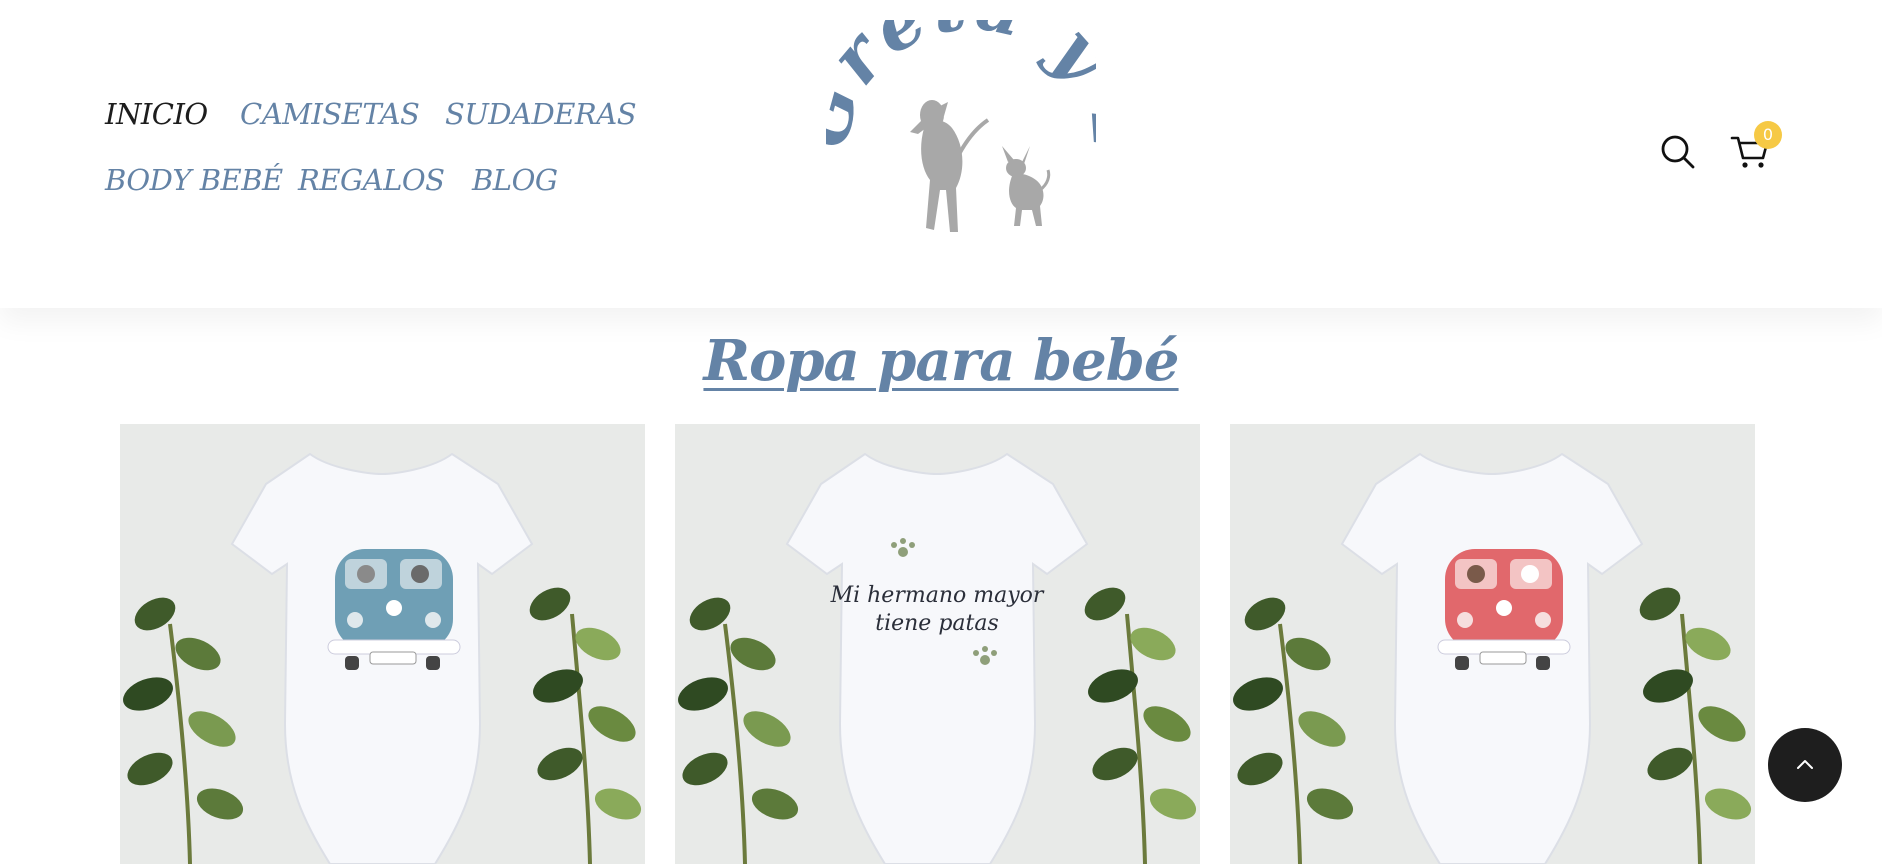  Describe the element at coordinates (941, 361) in the screenshot. I see `page-title: Ropa para bebé` at that location.